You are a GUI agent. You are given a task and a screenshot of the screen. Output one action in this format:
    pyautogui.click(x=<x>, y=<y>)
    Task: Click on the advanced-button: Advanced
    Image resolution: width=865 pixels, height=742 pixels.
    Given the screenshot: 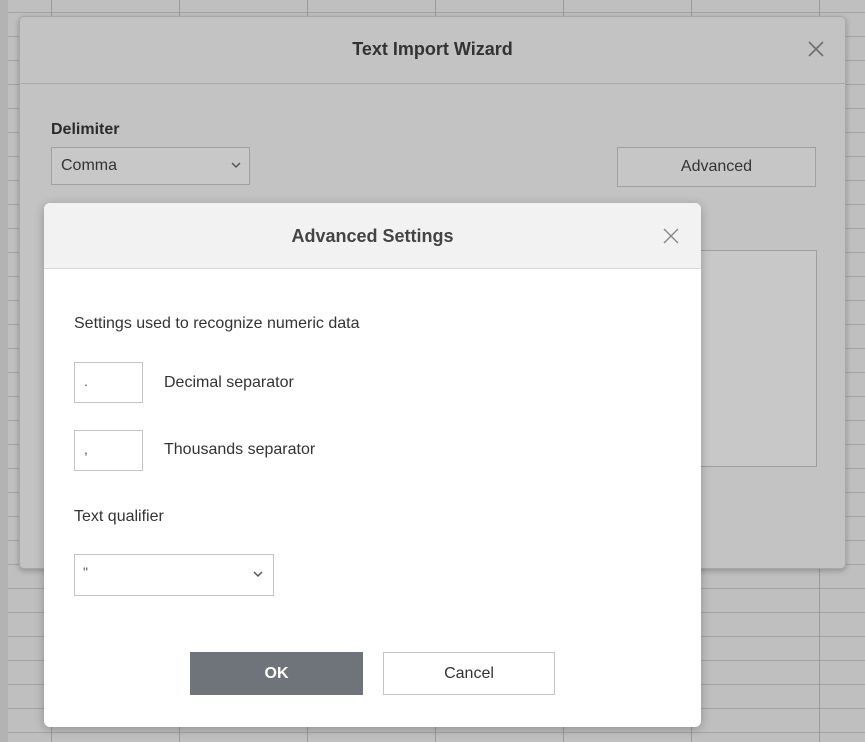 What is the action you would take?
    pyautogui.click(x=716, y=167)
    